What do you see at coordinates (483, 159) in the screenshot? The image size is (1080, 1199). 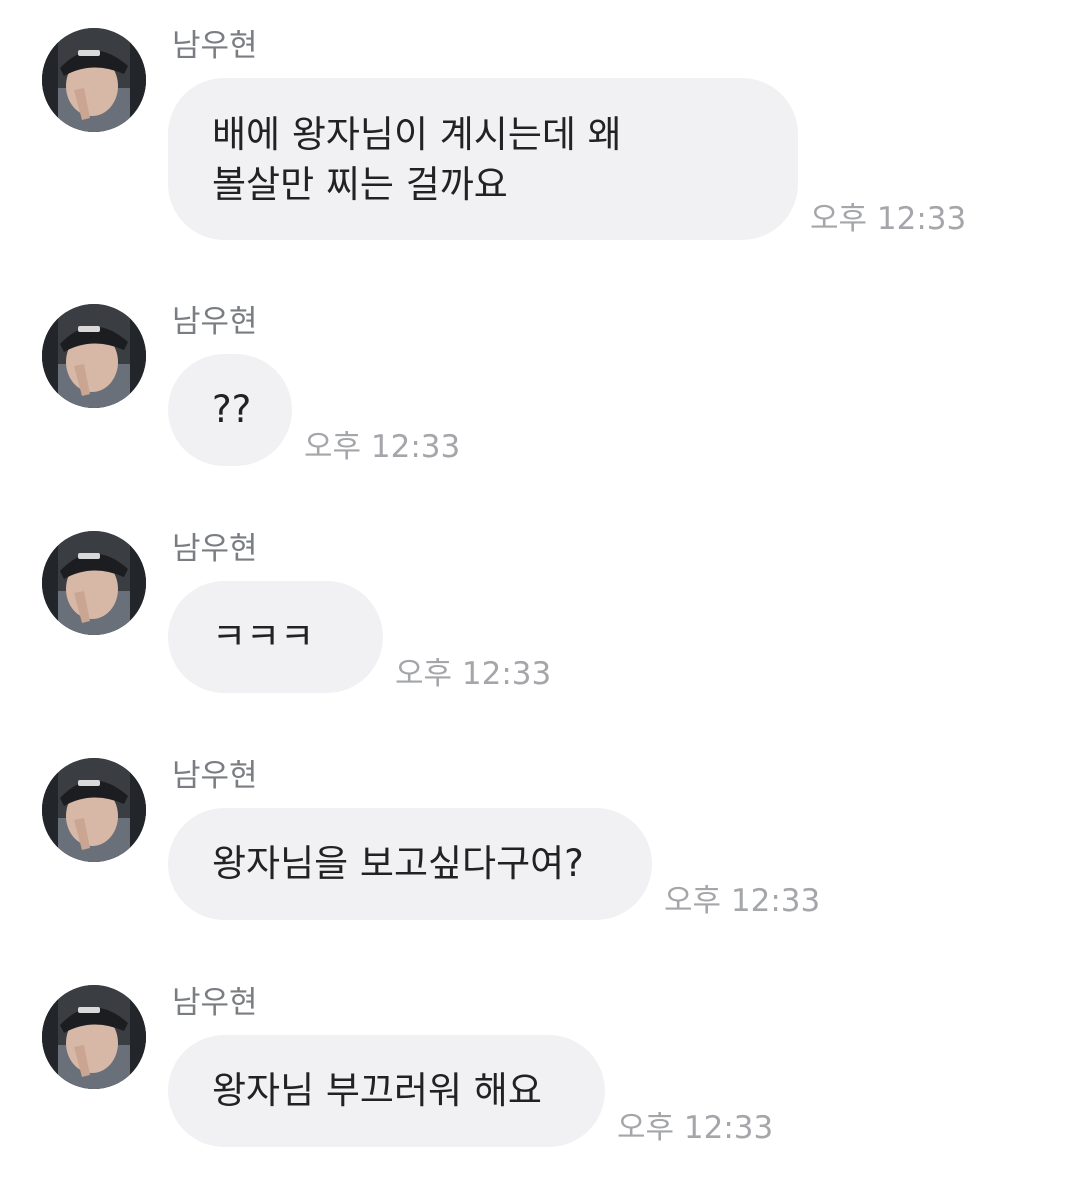 I see `message-bubble: 배에 왕자님이 계시는데 왜 볼살만 찌는 걸까요` at bounding box center [483, 159].